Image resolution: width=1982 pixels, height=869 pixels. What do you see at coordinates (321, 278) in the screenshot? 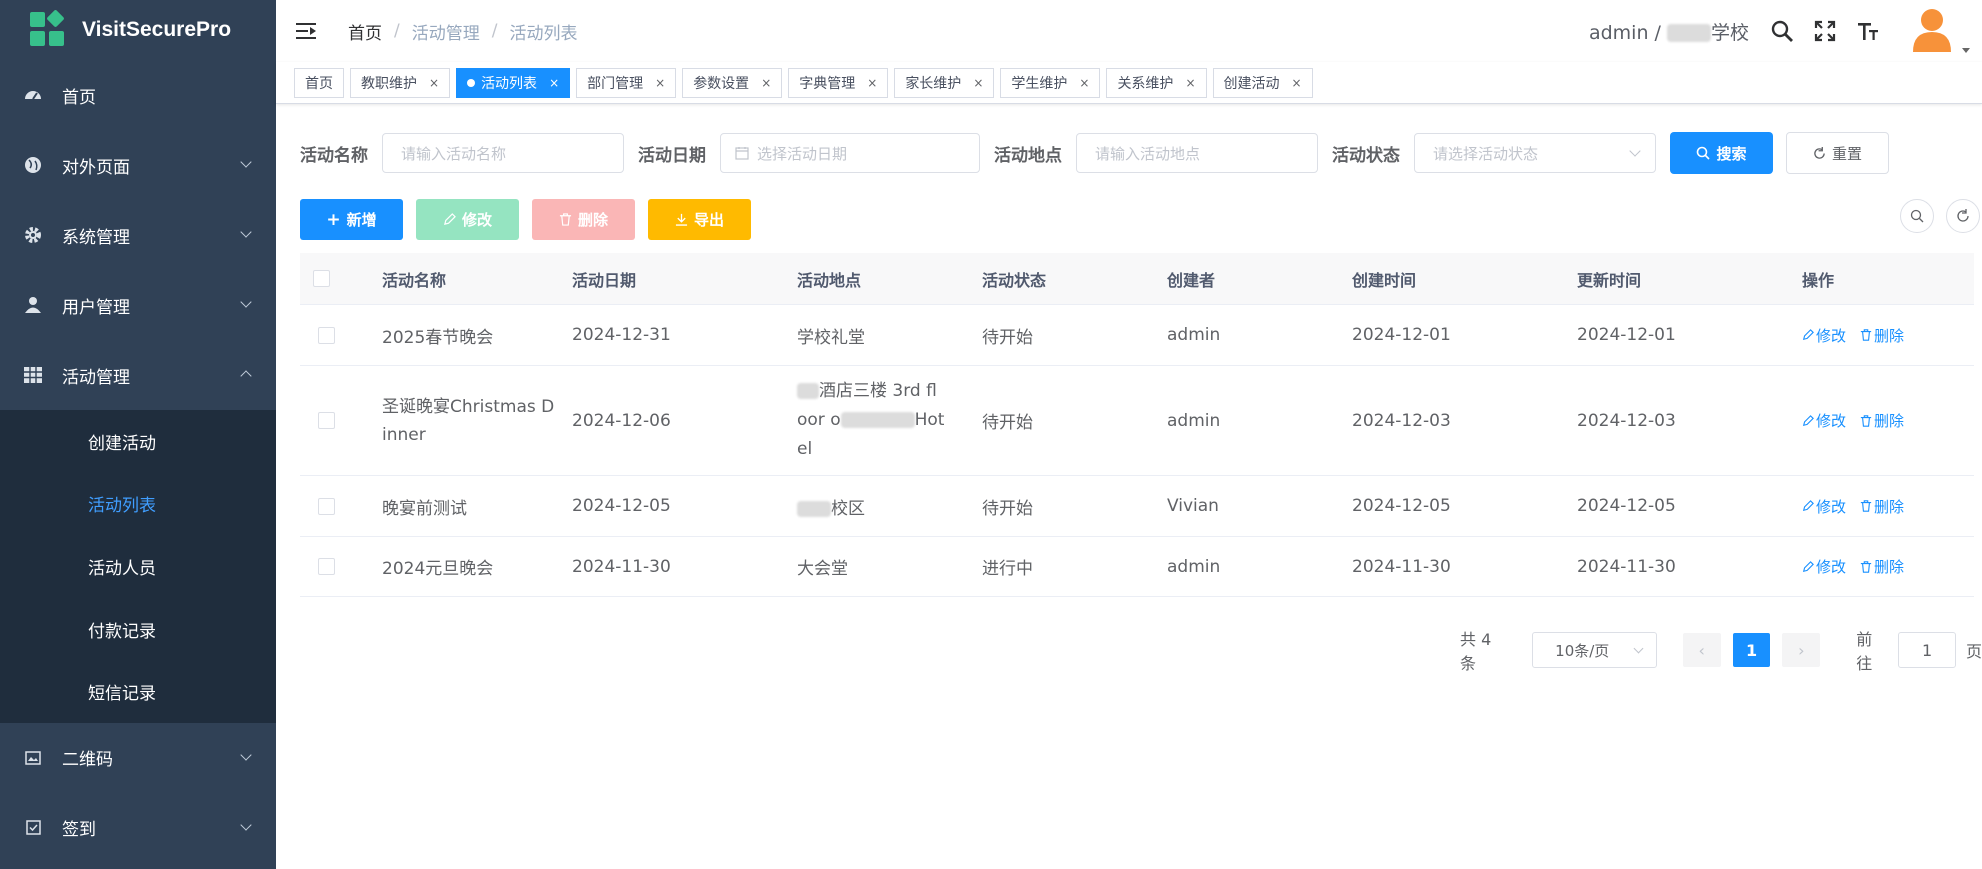
I see `select-all-checkbox` at bounding box center [321, 278].